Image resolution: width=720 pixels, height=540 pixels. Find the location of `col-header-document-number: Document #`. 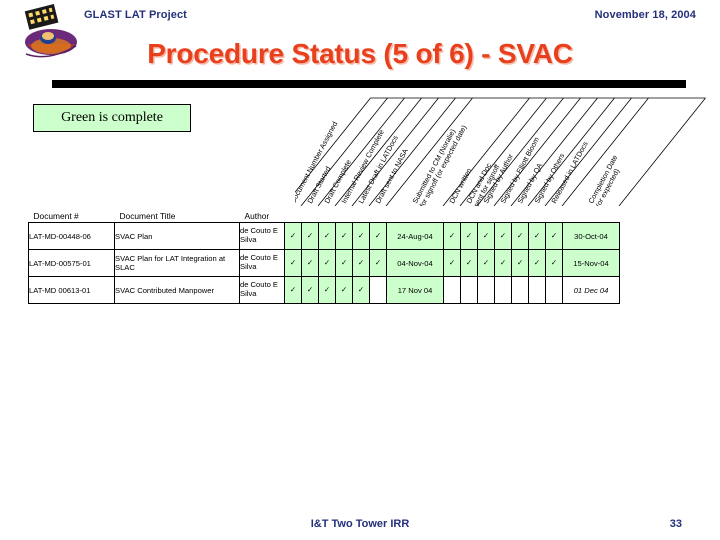

col-header-document-number: Document # is located at coordinates (71, 214).